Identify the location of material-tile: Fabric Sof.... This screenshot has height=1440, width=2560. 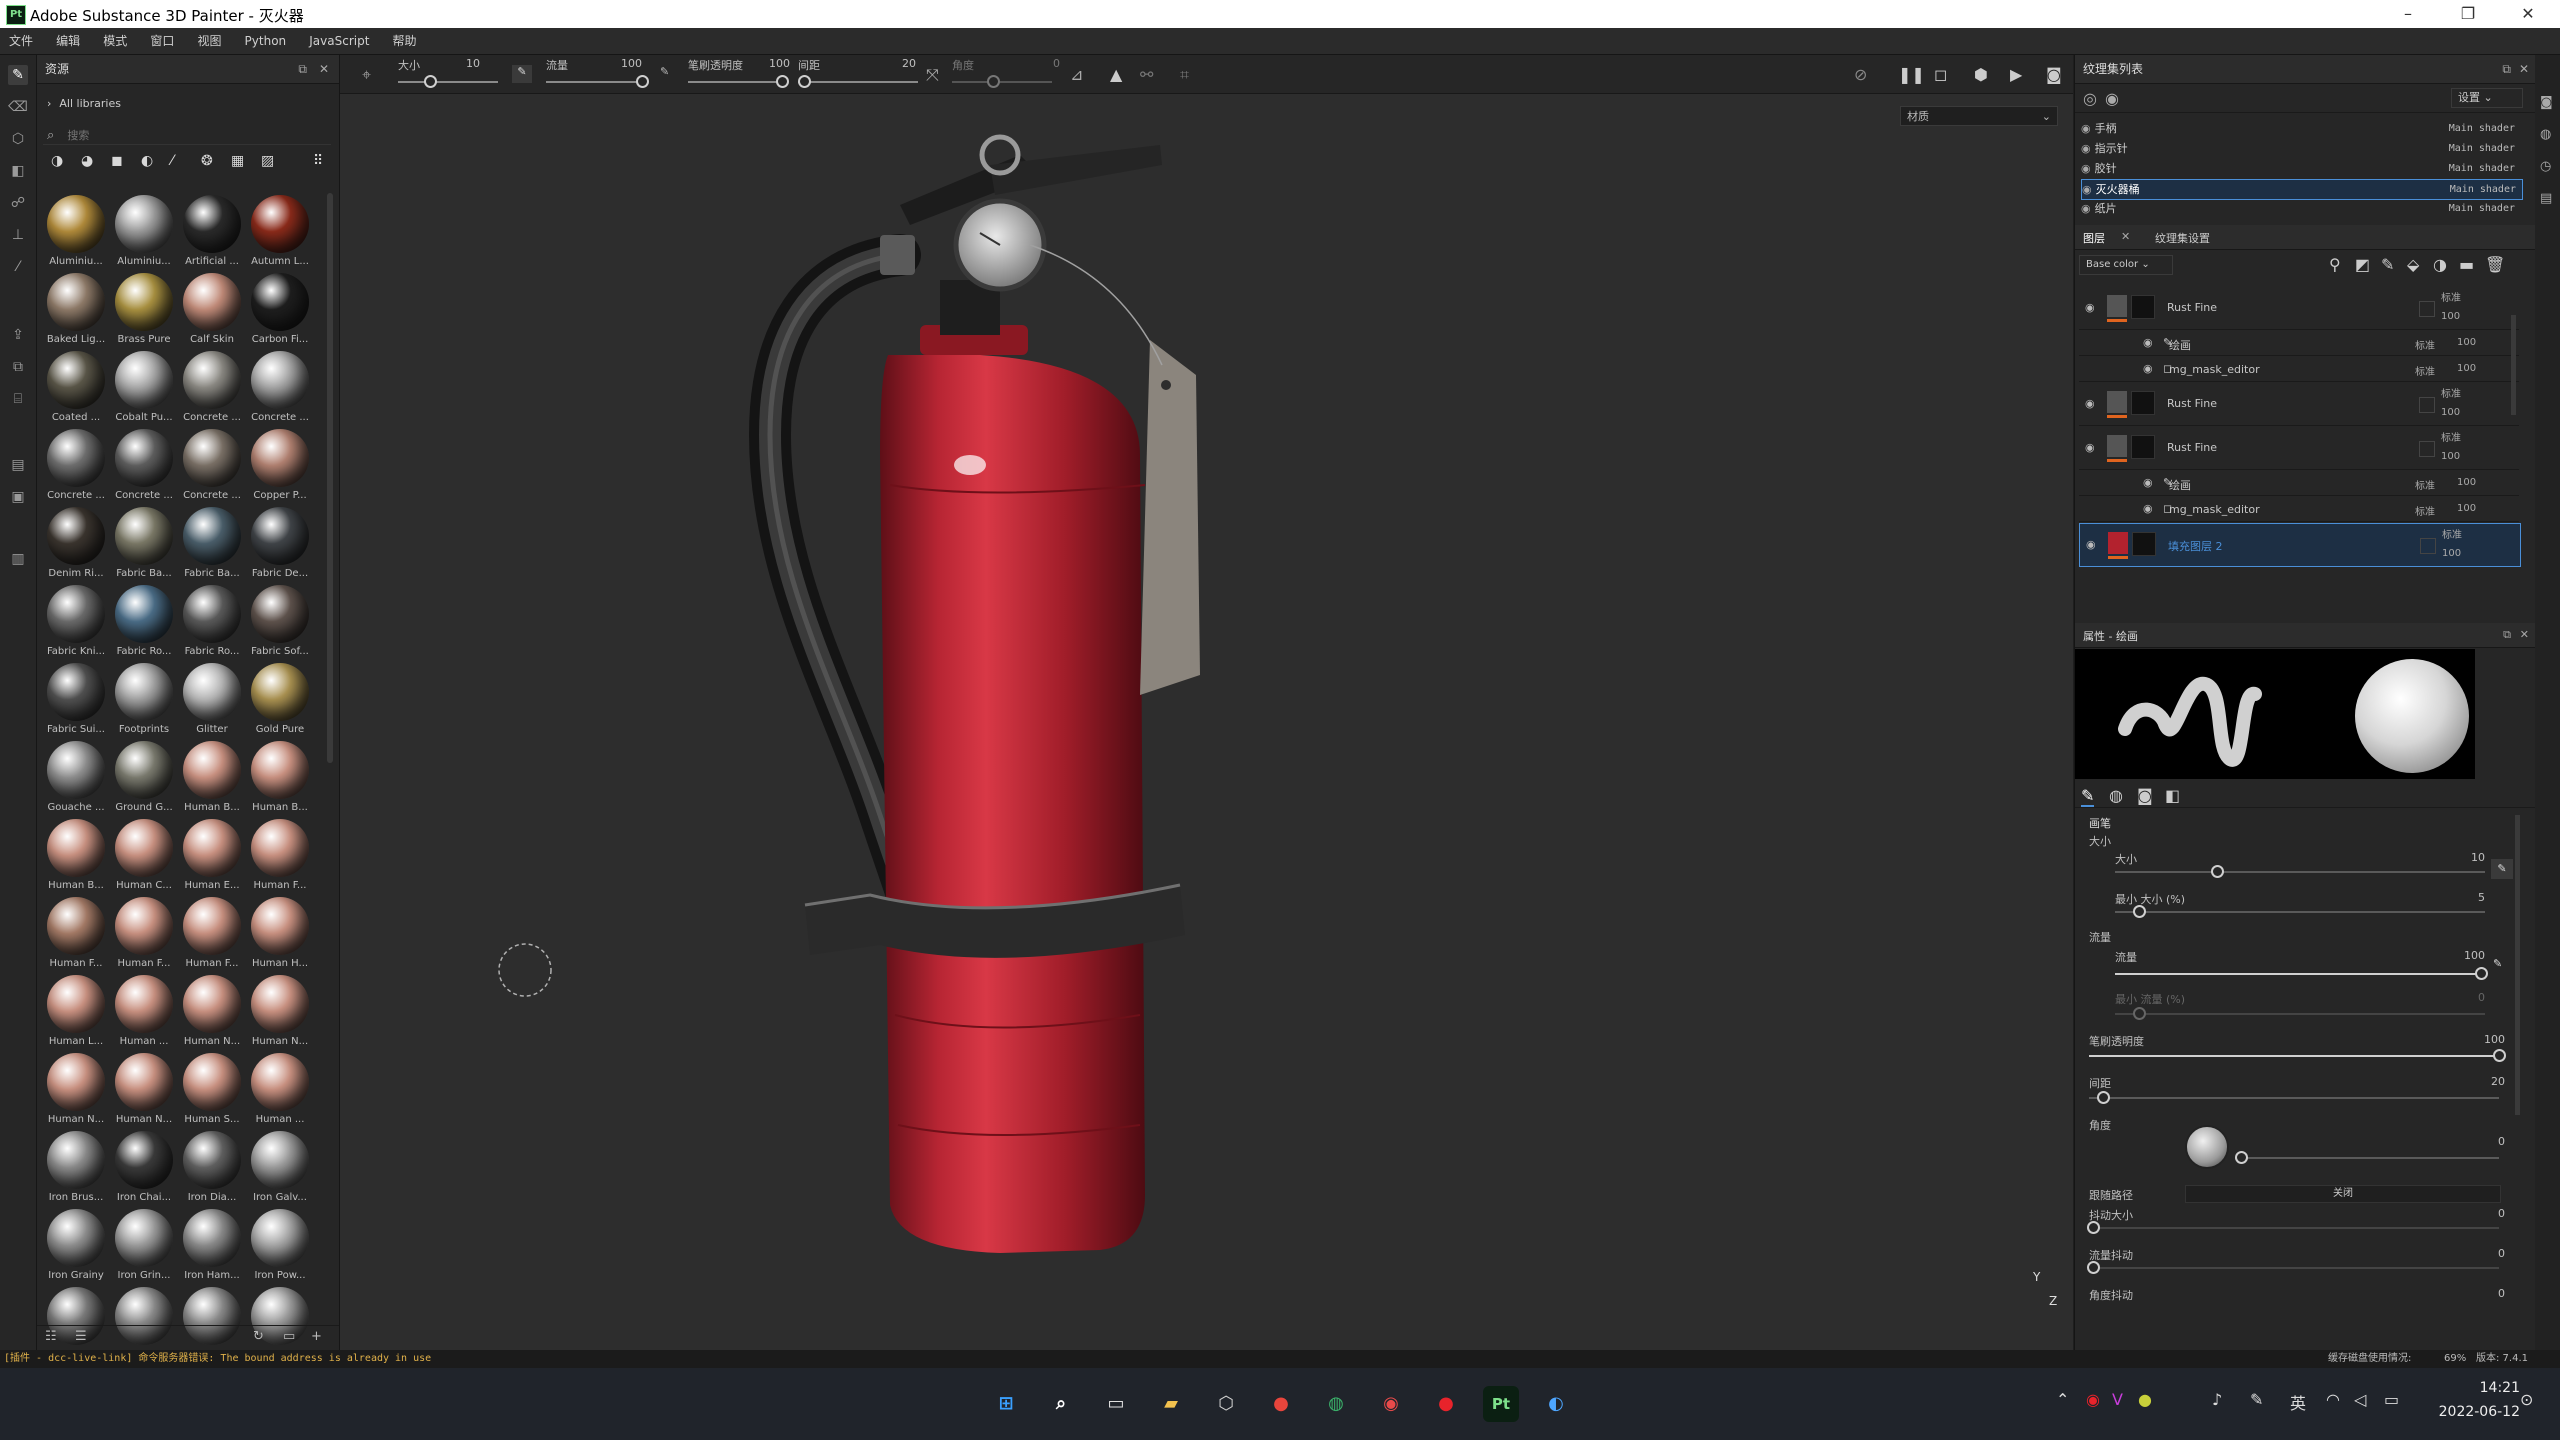
(280, 624).